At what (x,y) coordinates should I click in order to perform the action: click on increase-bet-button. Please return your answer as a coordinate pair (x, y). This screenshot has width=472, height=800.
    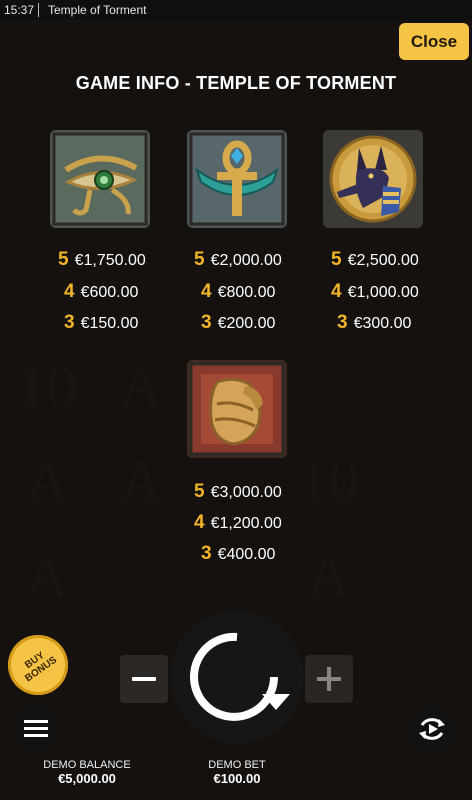
    Looking at the image, I should click on (329, 679).